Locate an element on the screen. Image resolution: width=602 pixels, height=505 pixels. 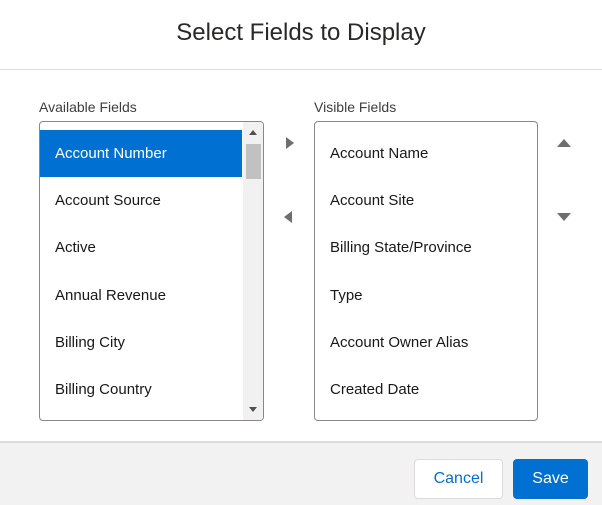
move-to-visible-button is located at coordinates (290, 143).